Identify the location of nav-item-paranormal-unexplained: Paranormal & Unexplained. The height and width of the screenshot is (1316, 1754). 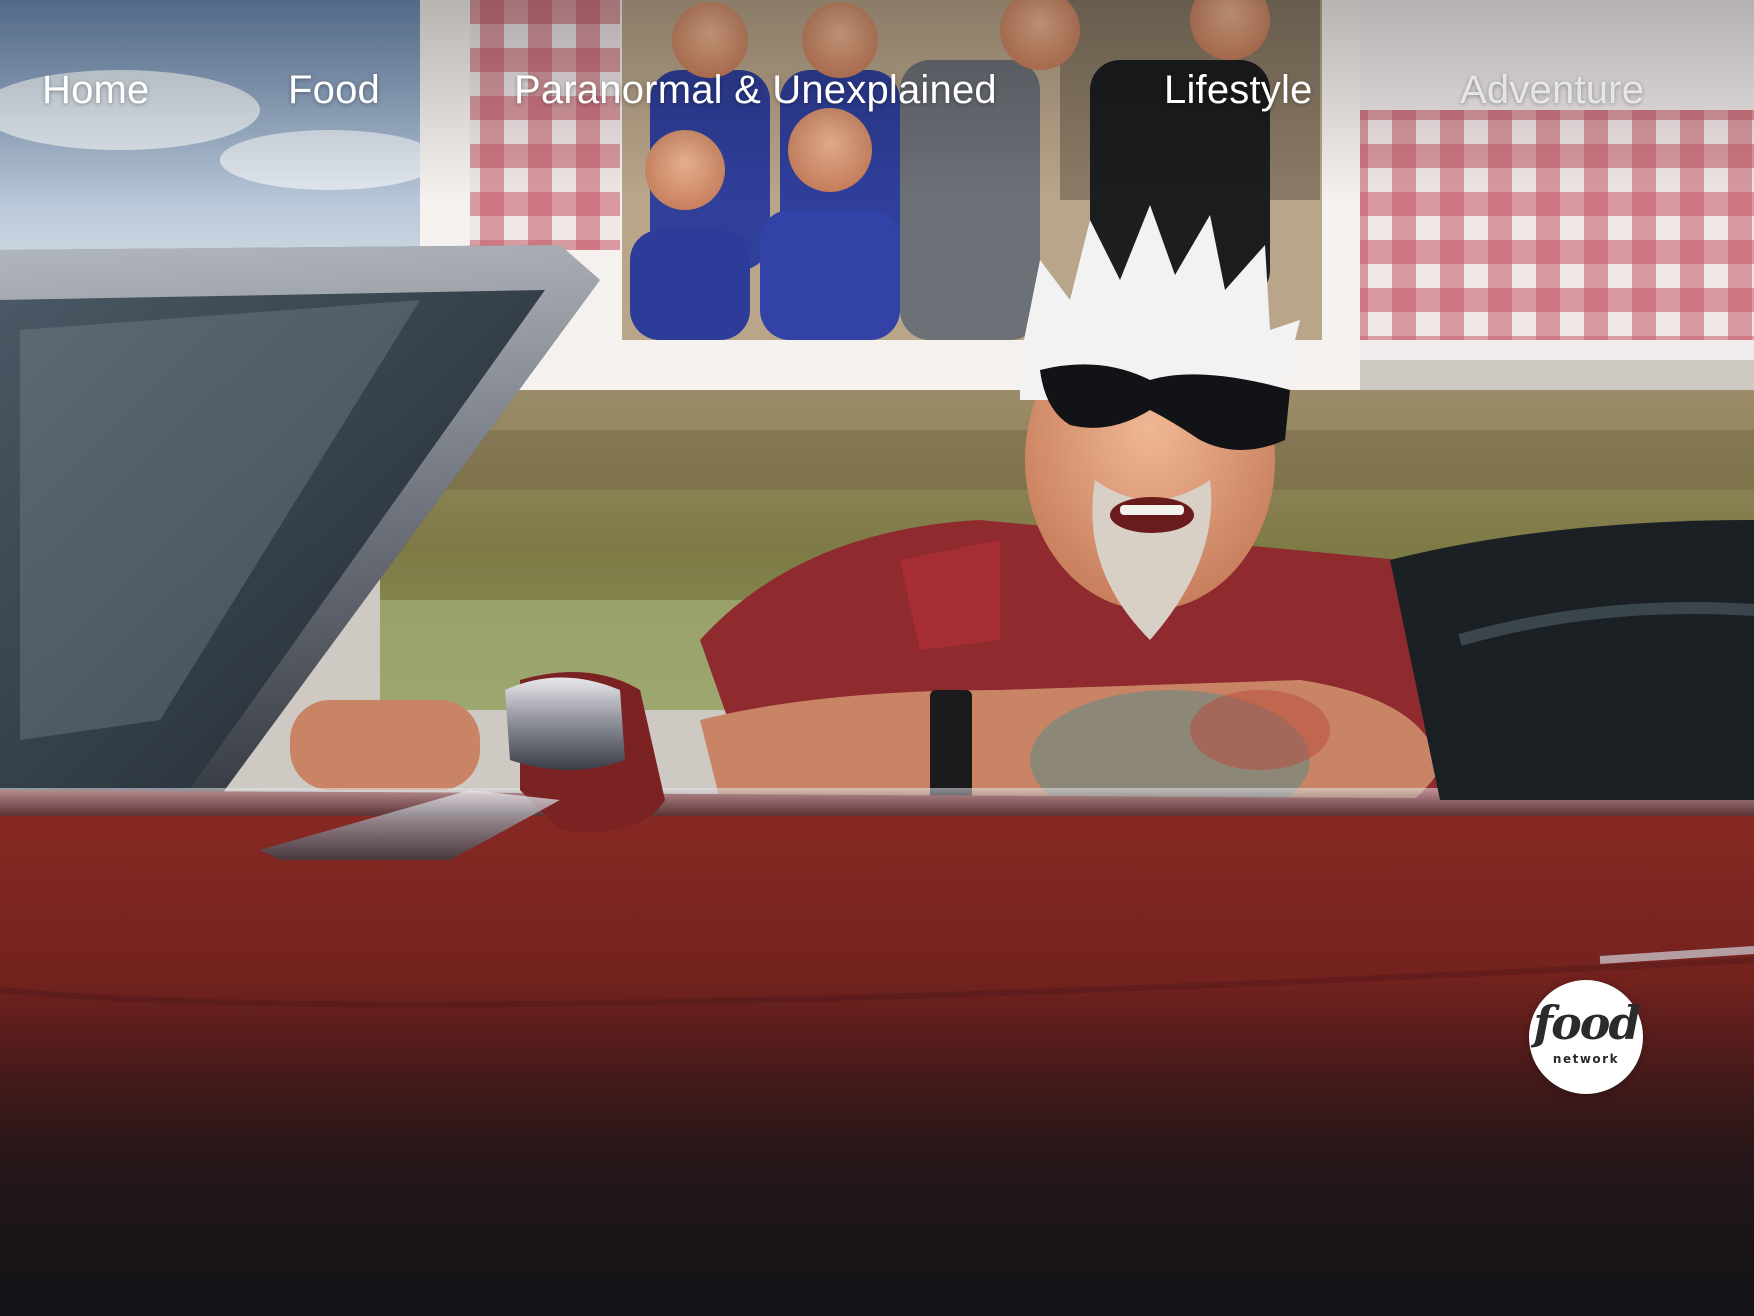
(755, 90).